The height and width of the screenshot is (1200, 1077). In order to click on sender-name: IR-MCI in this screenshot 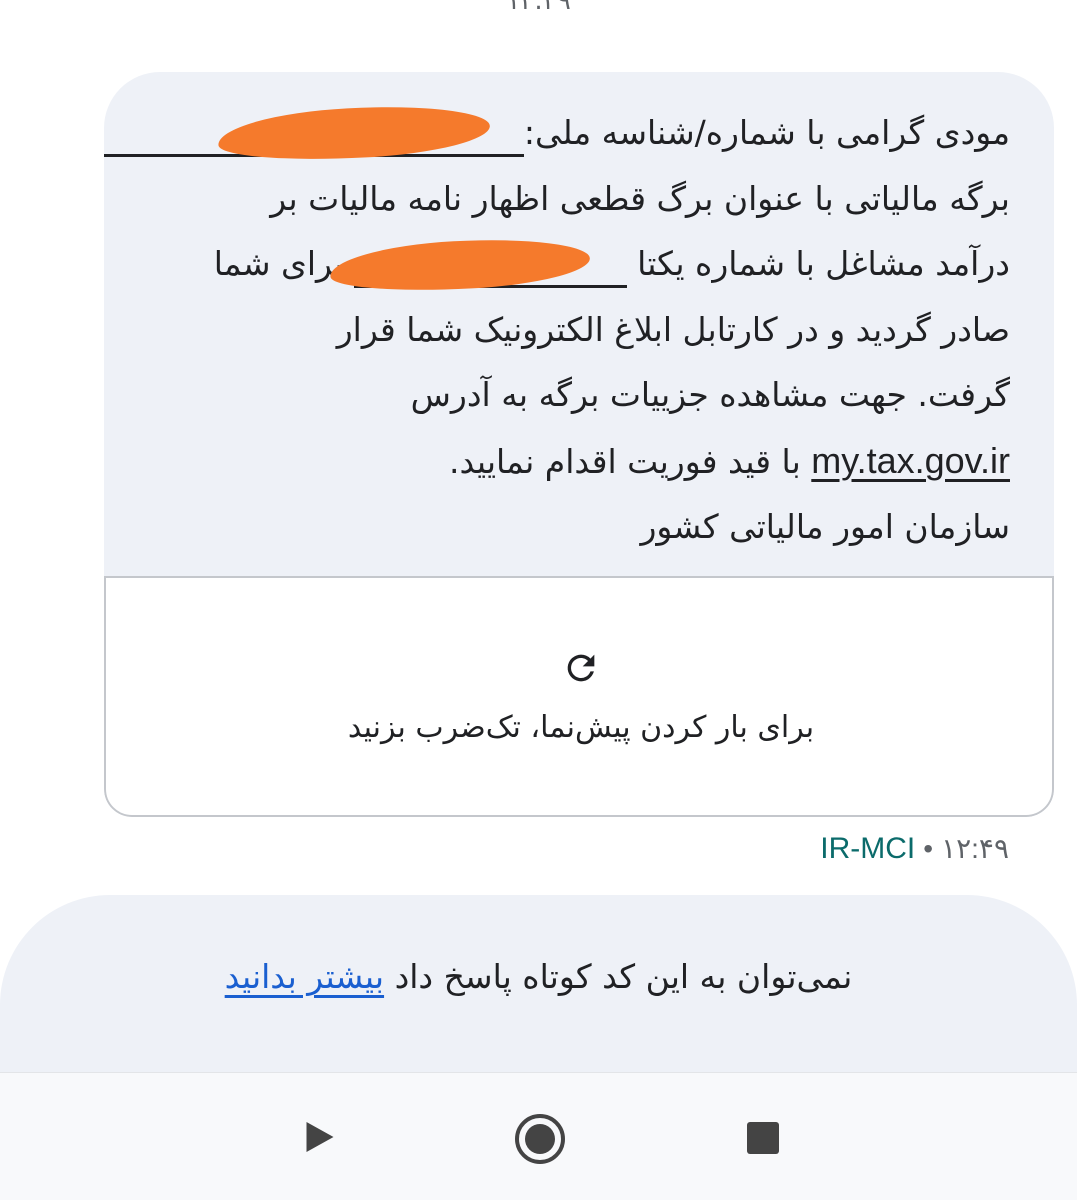, I will do `click(868, 848)`.